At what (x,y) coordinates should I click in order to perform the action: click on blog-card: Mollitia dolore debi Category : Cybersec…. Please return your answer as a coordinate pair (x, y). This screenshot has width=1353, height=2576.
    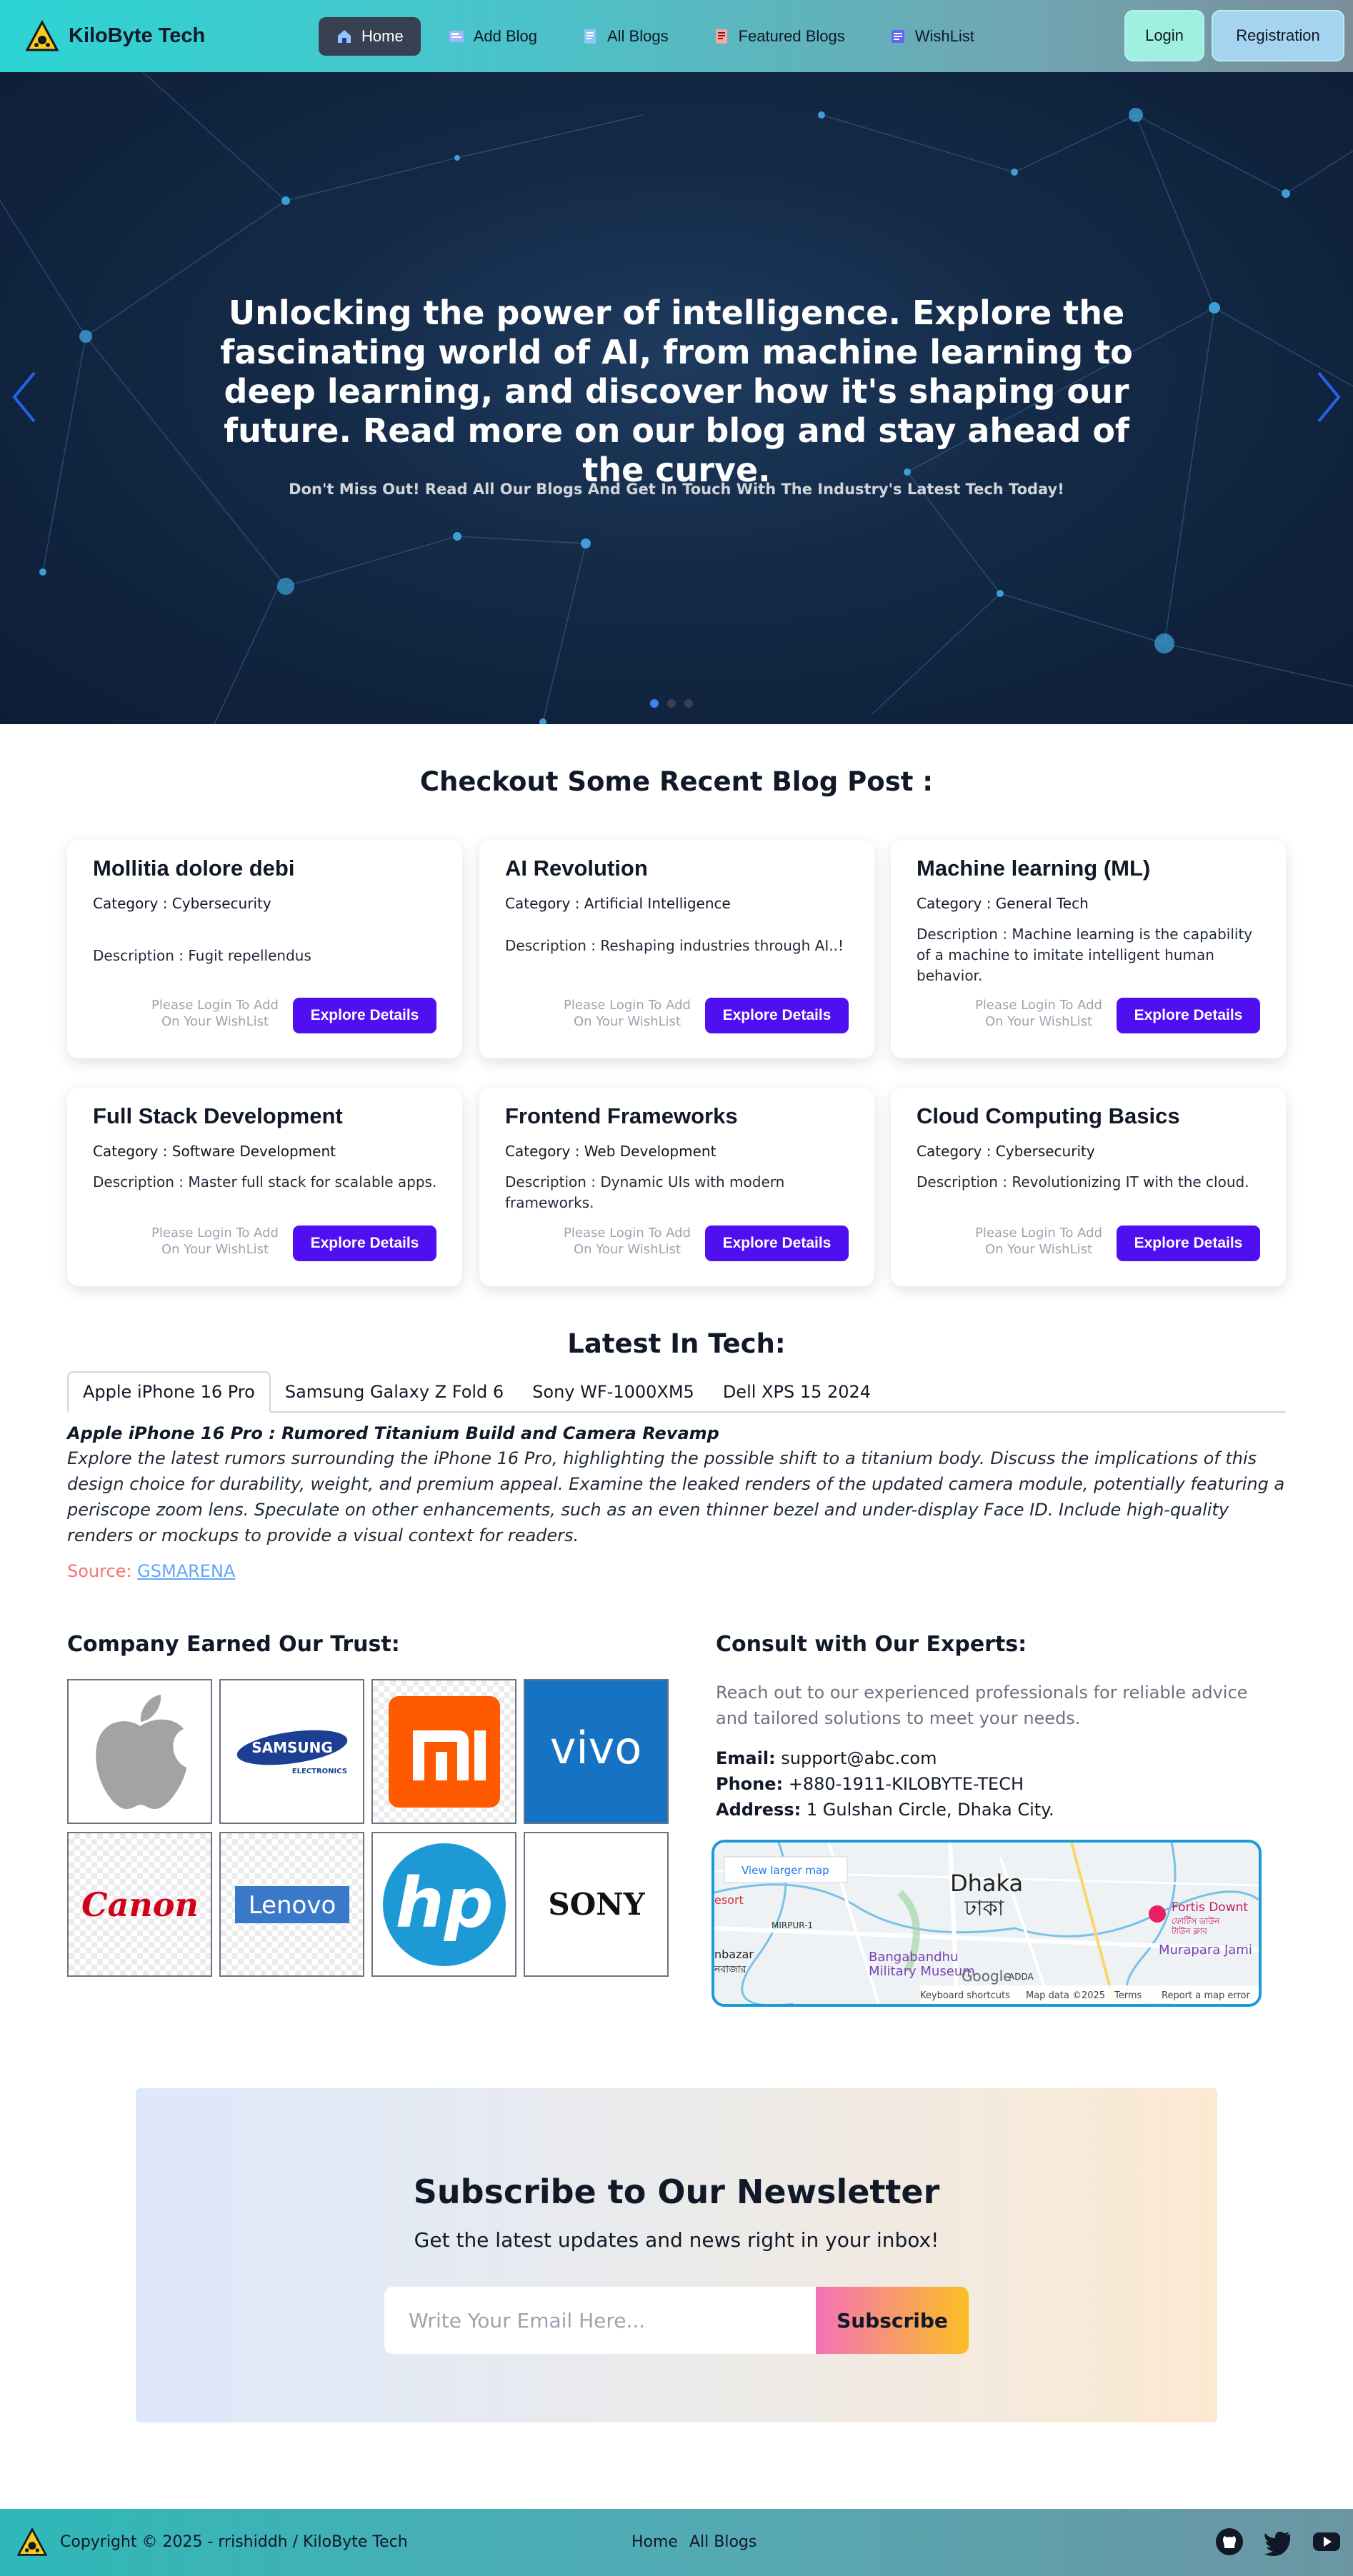
    Looking at the image, I should click on (264, 949).